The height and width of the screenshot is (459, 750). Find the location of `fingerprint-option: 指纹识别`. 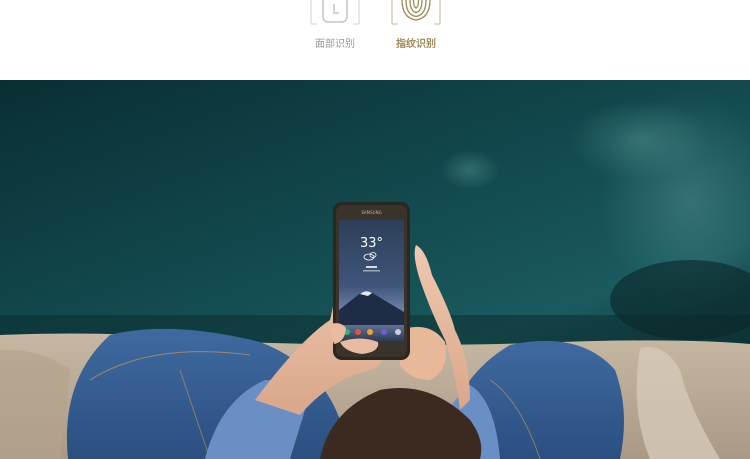

fingerprint-option: 指纹识别 is located at coordinates (416, 25).